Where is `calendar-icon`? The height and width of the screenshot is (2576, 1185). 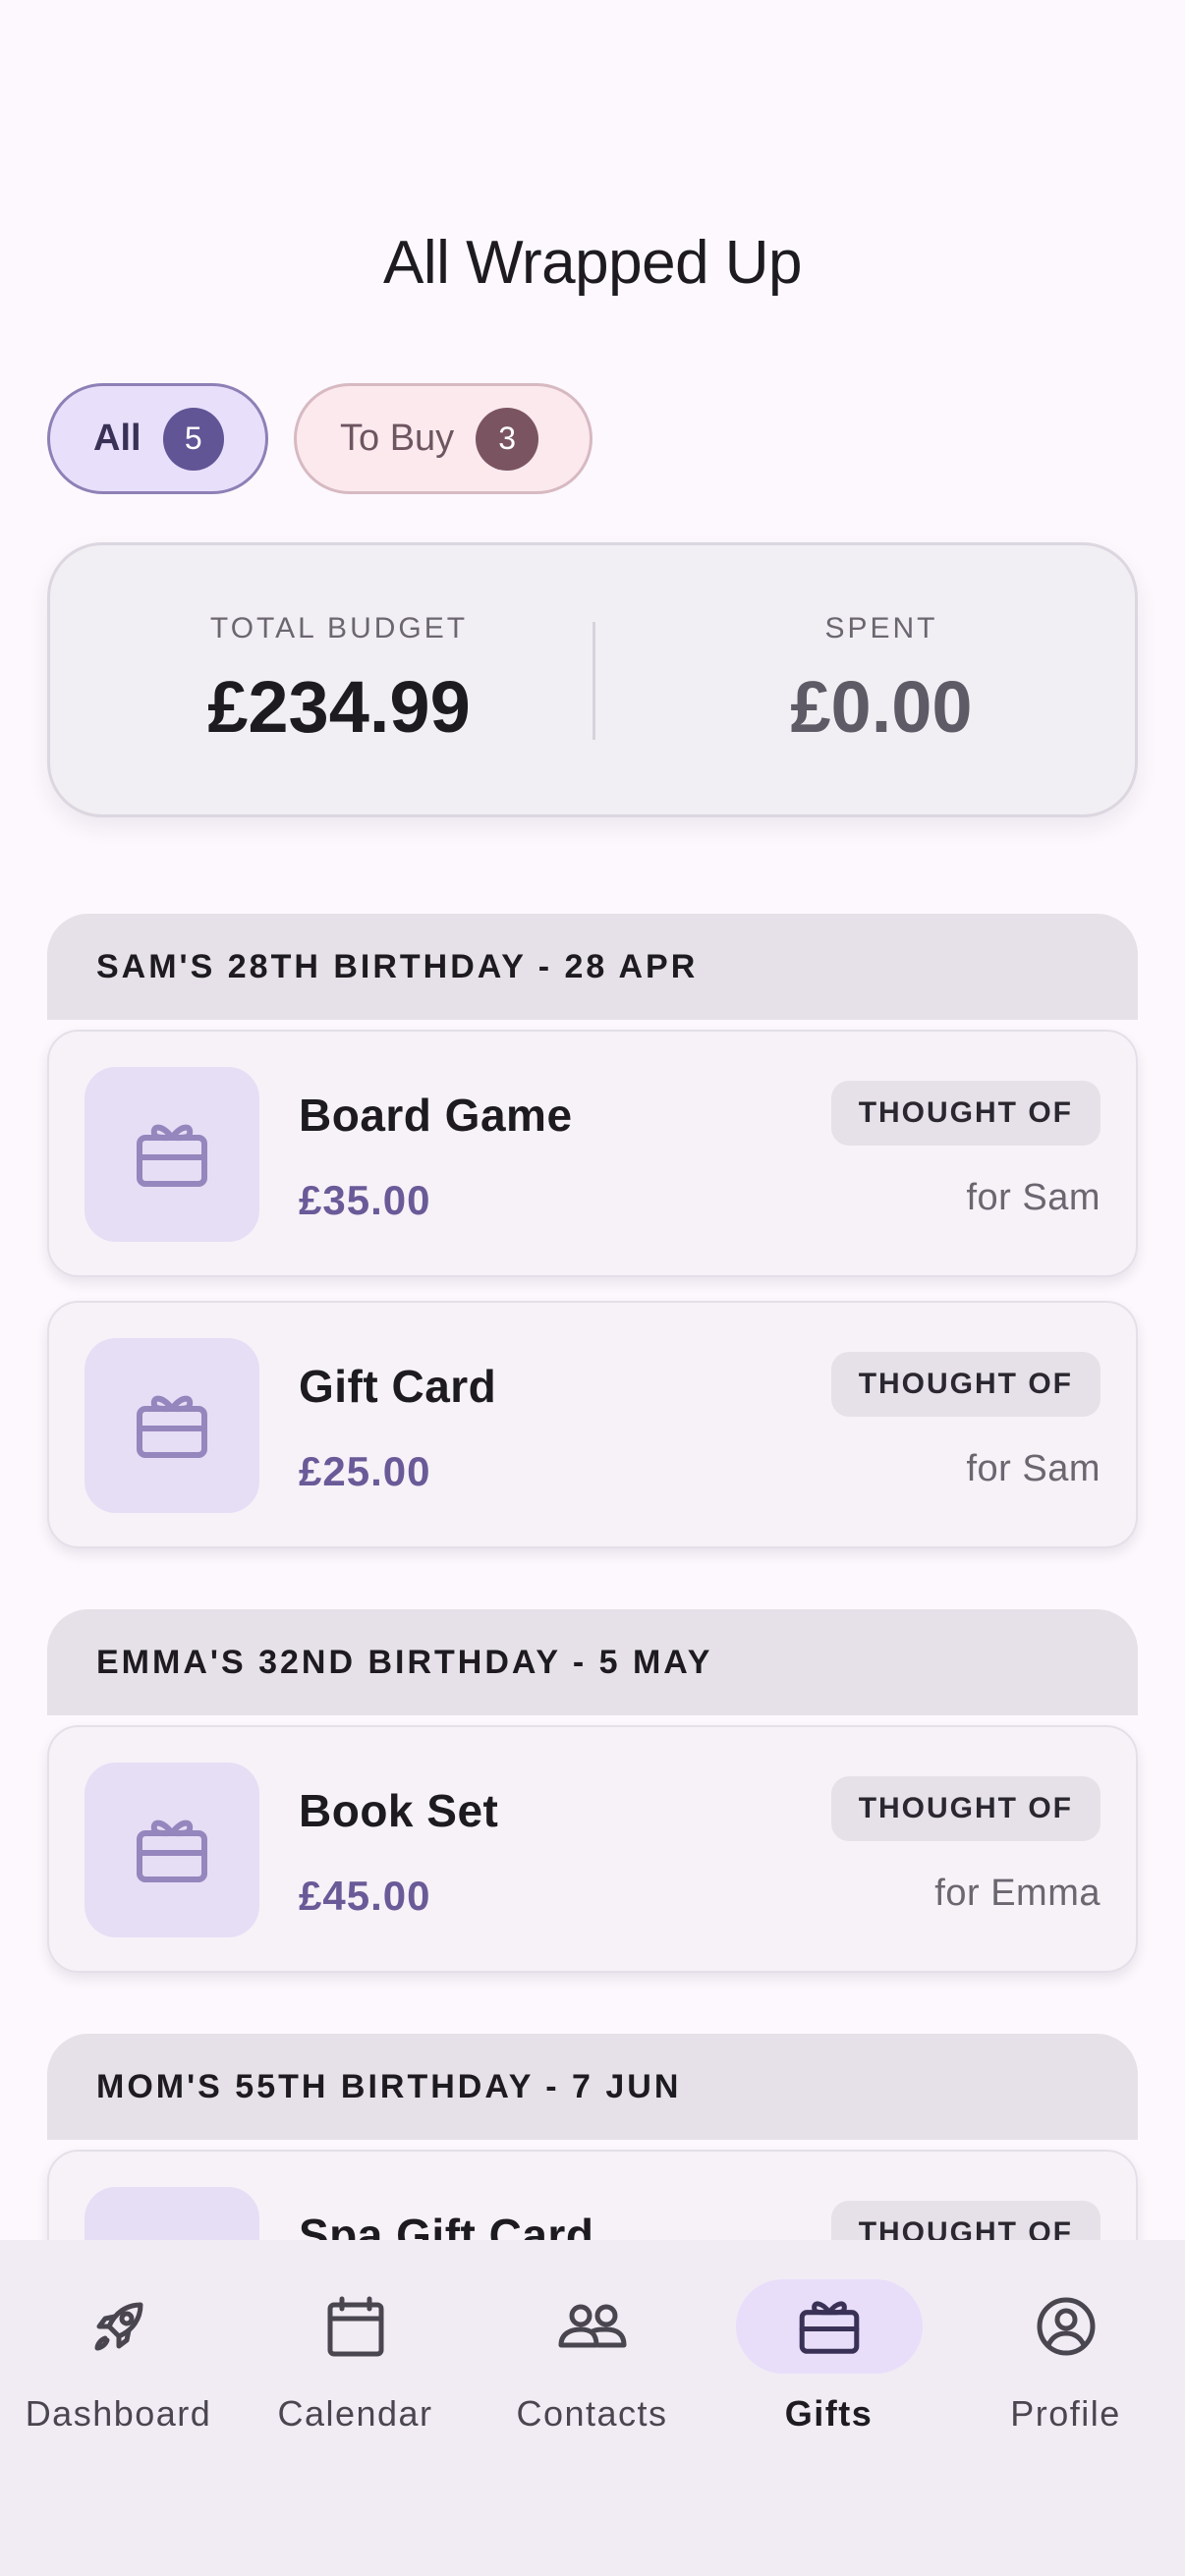
calendar-icon is located at coordinates (355, 2326).